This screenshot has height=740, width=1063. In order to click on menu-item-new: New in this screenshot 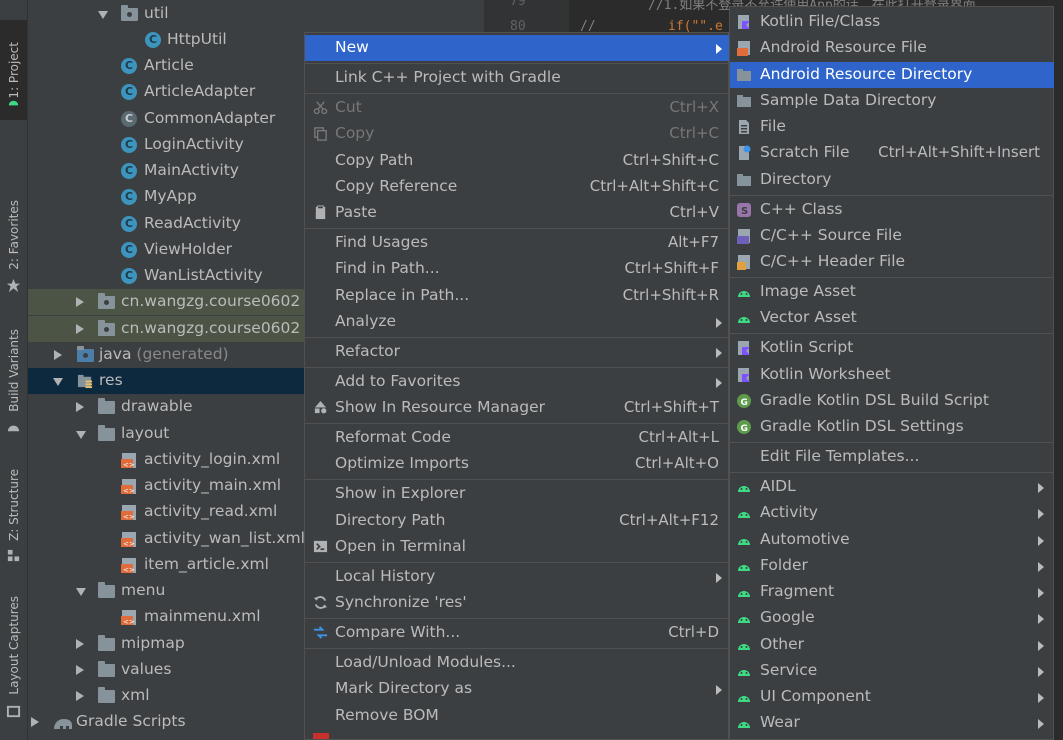, I will do `click(517, 48)`.